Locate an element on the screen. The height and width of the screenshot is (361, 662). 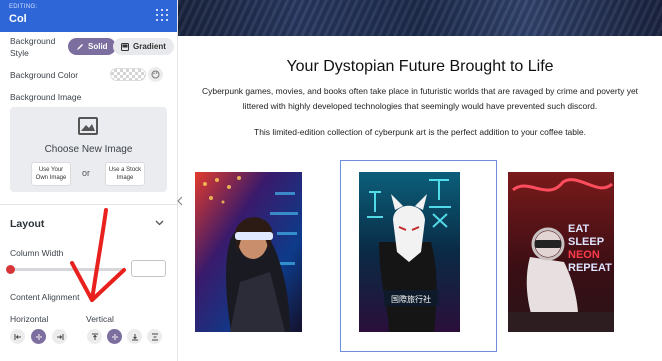
align-left-icon is located at coordinates (17, 336).